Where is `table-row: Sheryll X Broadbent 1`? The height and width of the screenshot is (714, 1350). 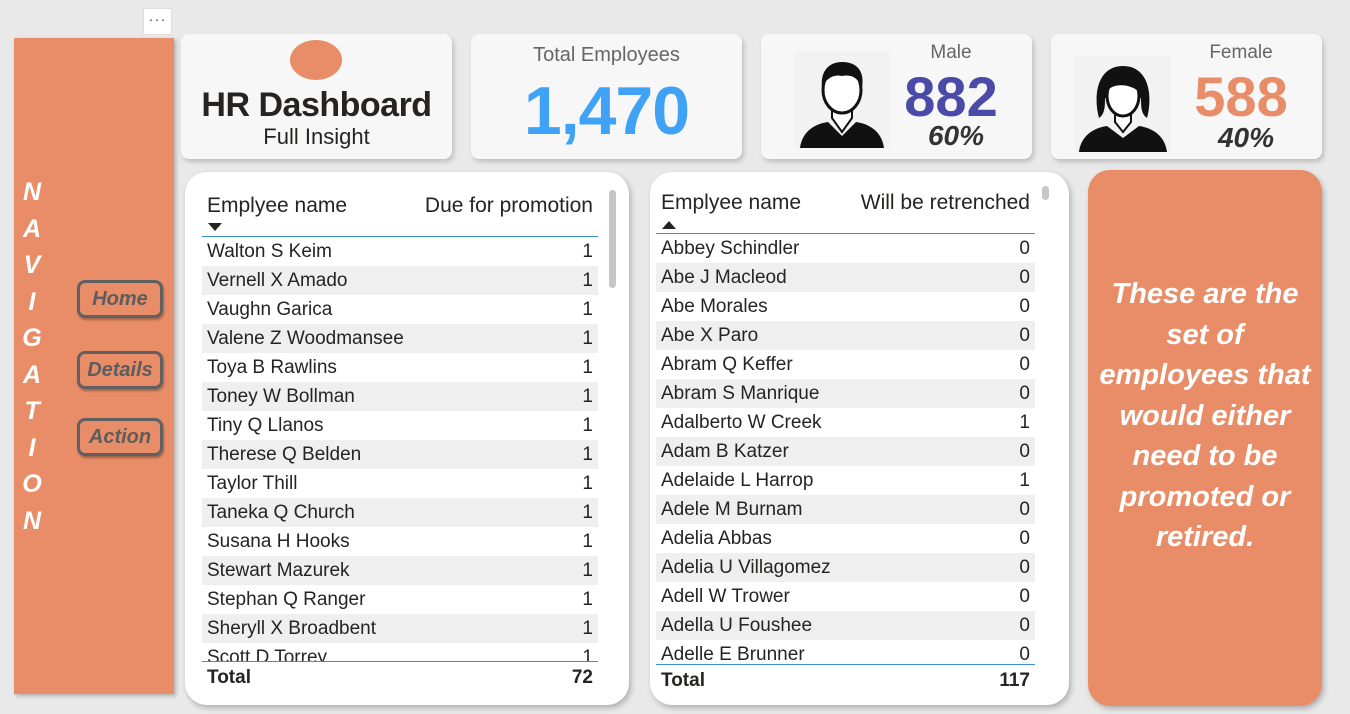
table-row: Sheryll X Broadbent 1 is located at coordinates (400, 628).